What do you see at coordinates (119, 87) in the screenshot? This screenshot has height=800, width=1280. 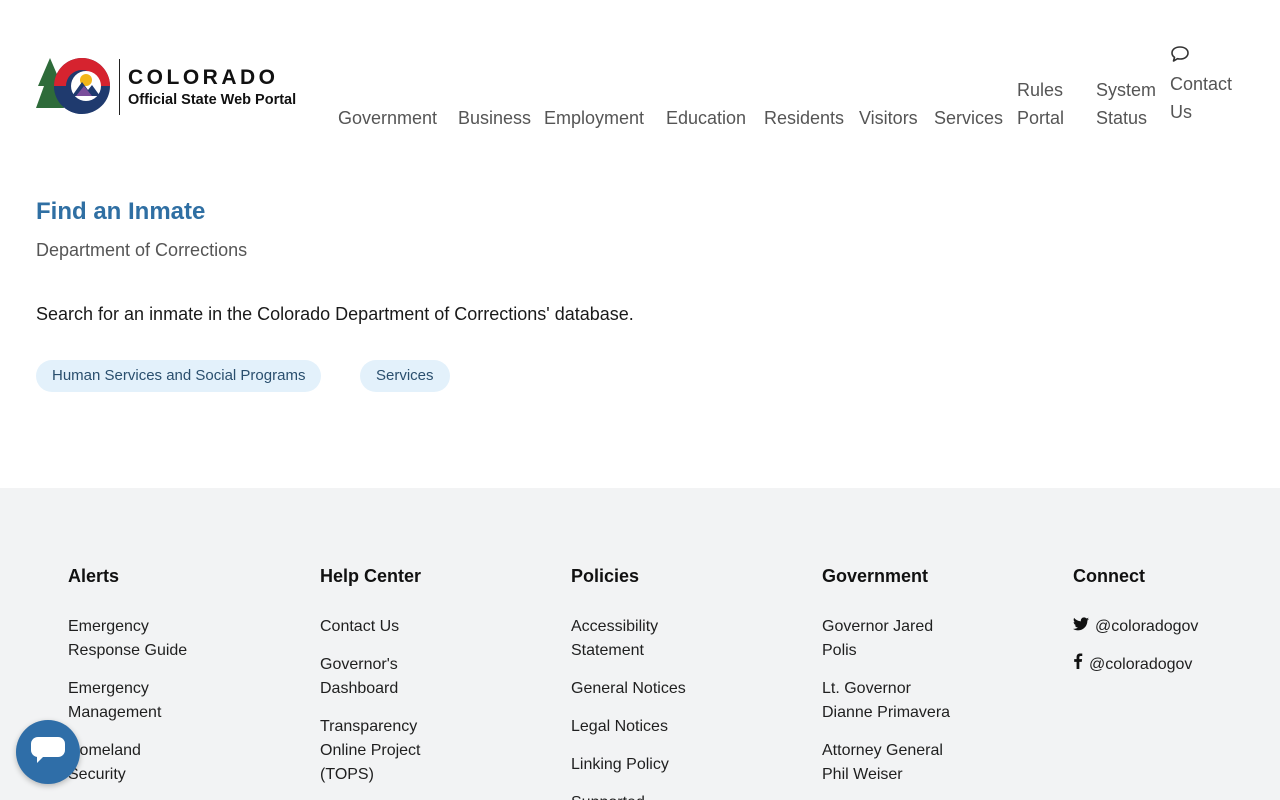 I see `logo-divider` at bounding box center [119, 87].